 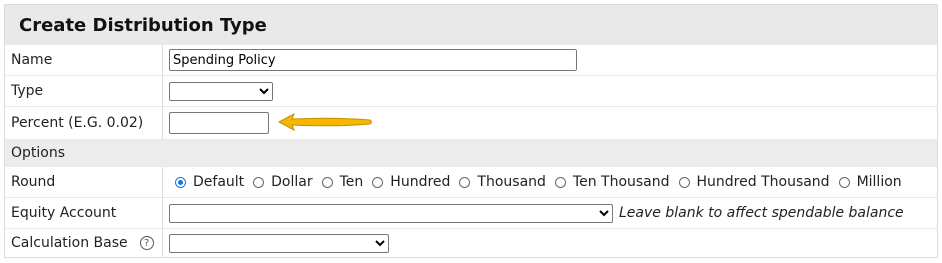 I want to click on round-option-default: Default, so click(x=206, y=182).